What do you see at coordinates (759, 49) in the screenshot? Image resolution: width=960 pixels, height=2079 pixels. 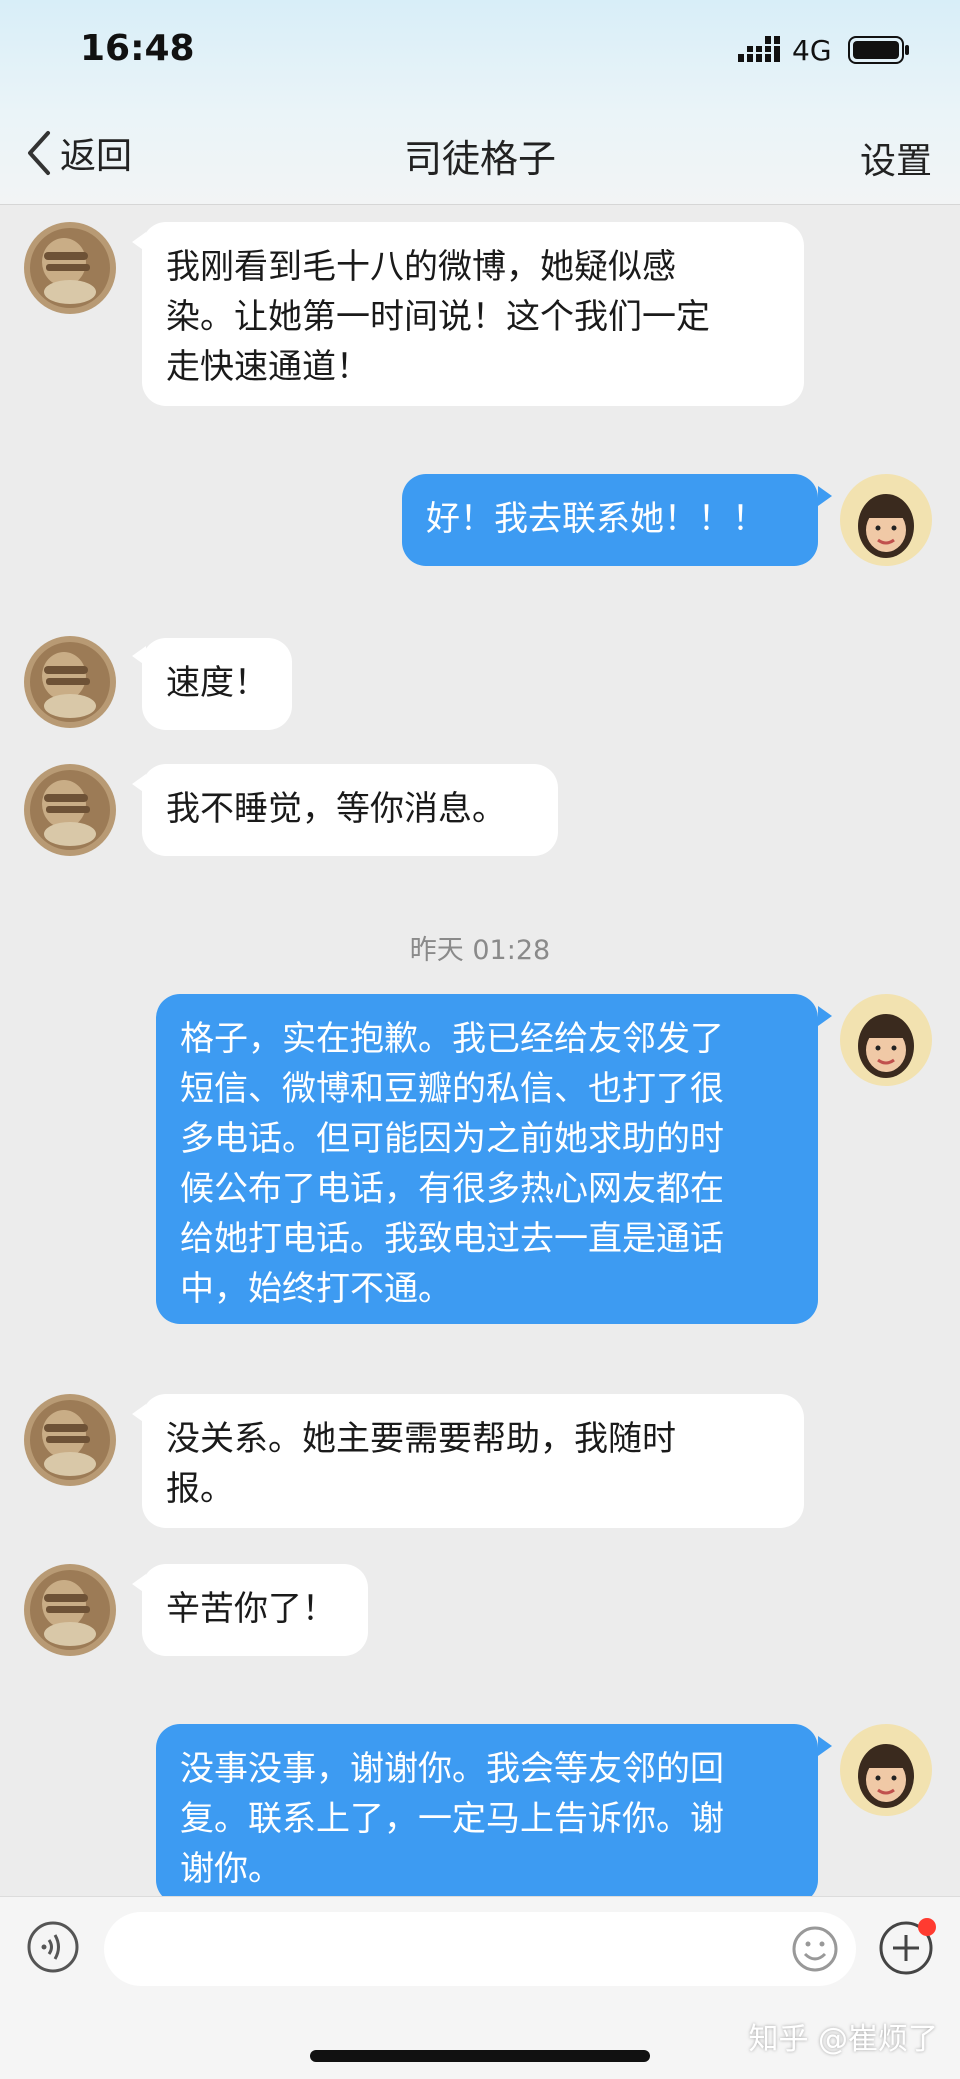 I see `signal-icon` at bounding box center [759, 49].